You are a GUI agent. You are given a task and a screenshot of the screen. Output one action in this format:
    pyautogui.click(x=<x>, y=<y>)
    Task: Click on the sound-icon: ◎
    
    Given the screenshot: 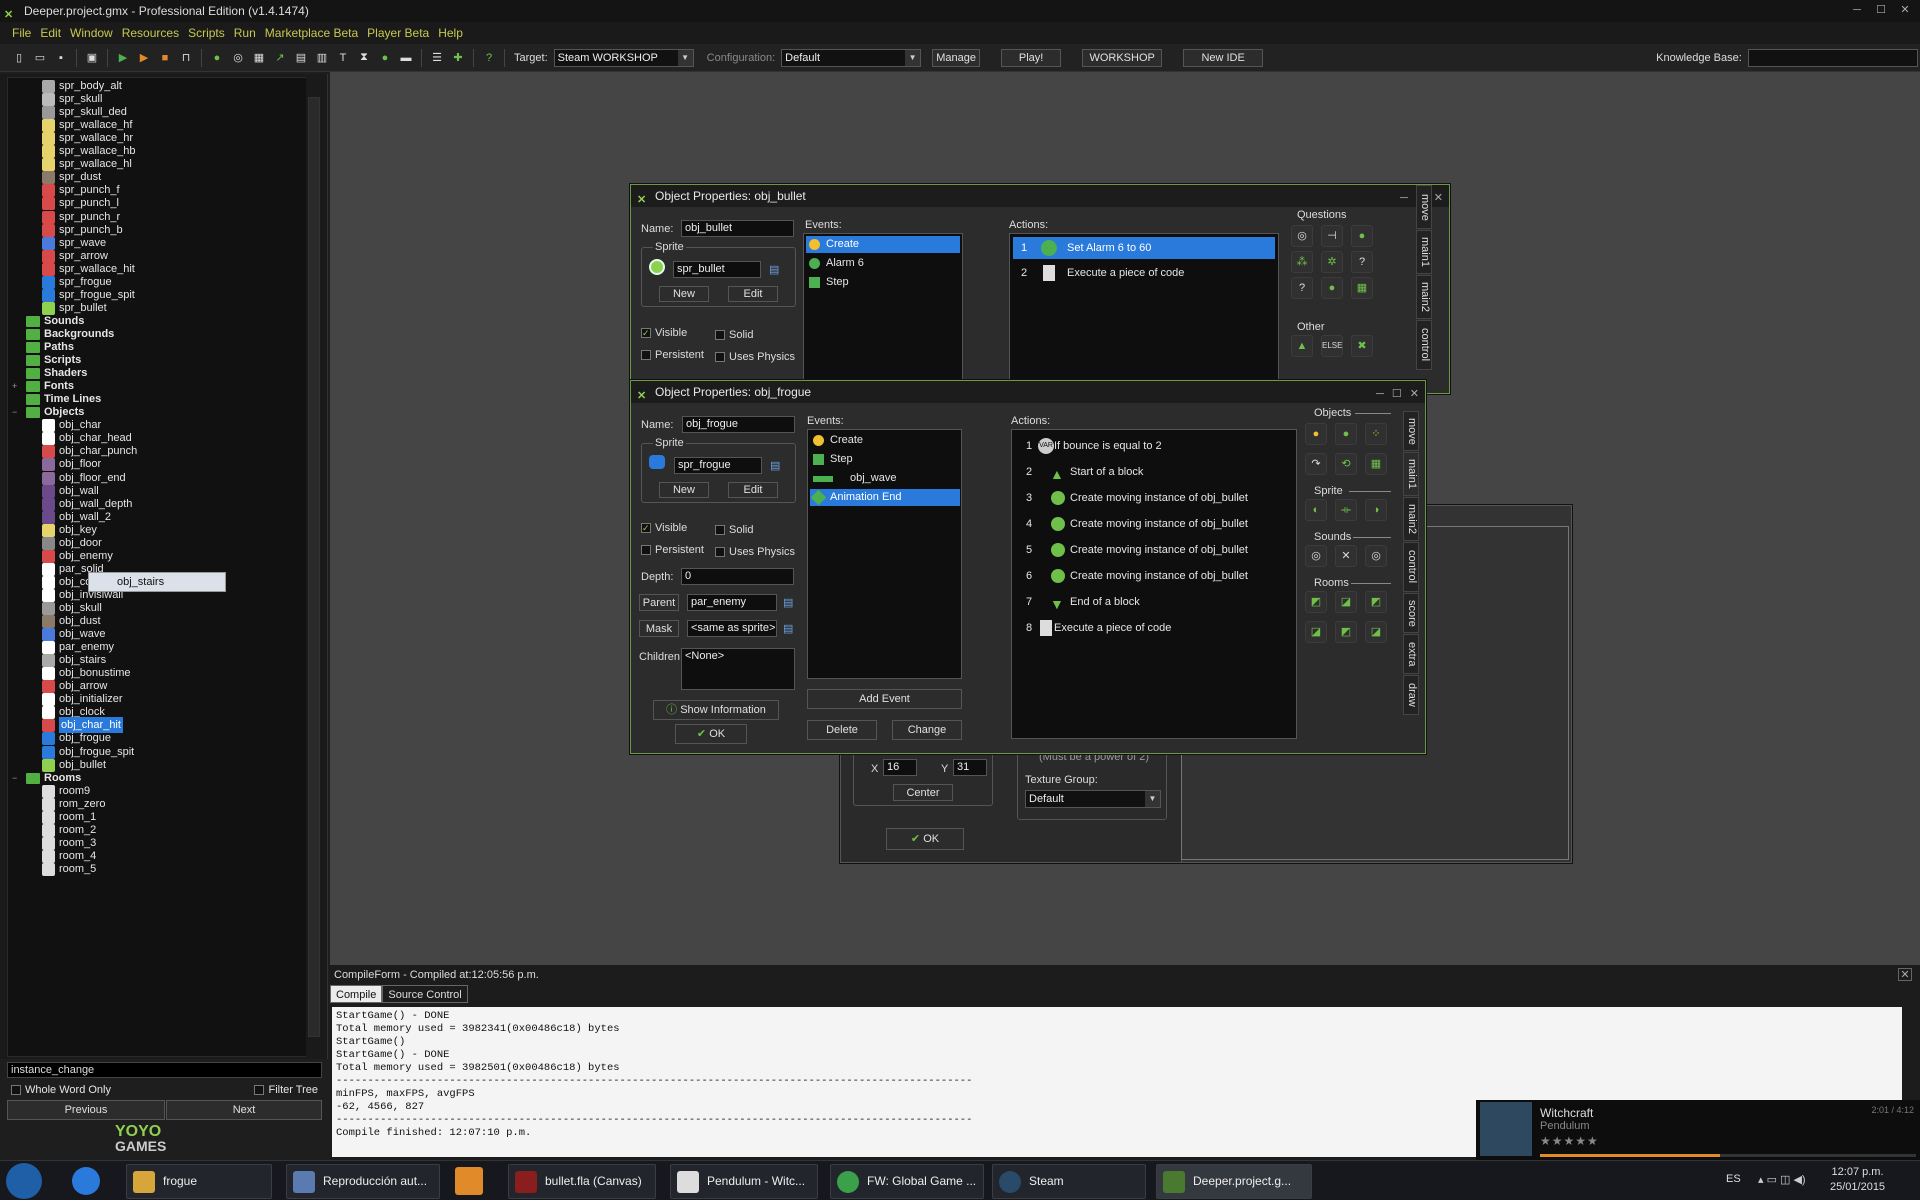 What is the action you would take?
    pyautogui.click(x=238, y=58)
    